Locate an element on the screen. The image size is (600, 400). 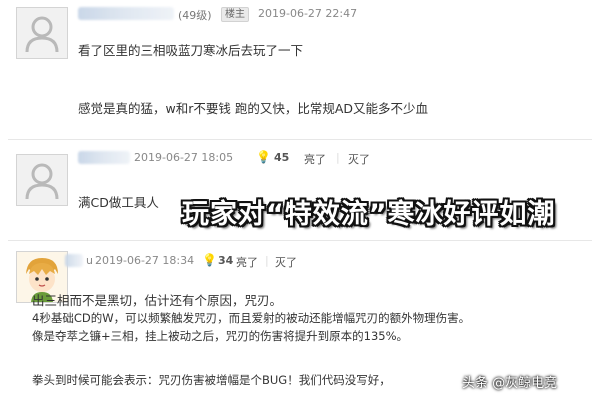
post-text-line: 出三相而不是黑切，估计还有个原因，咒刃。 is located at coordinates (157, 300).